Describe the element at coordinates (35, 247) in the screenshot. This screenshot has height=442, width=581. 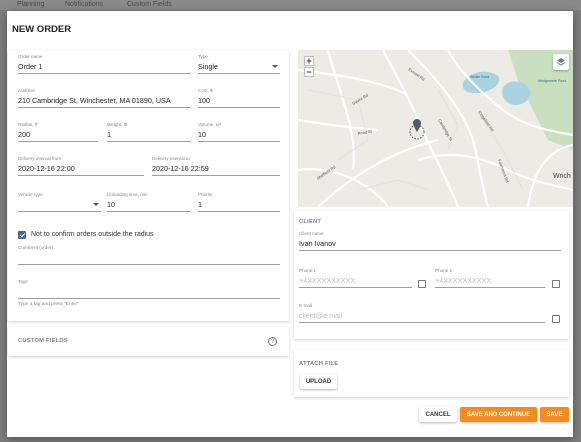
I see `comment-label: Comment (order)` at that location.